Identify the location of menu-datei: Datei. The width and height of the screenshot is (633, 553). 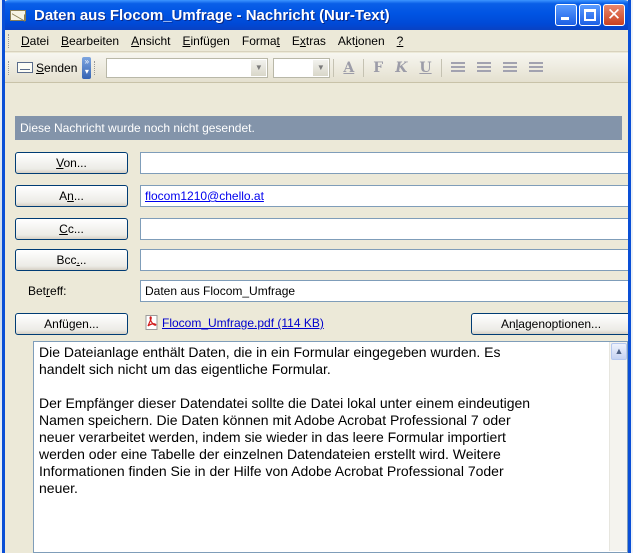
(35, 41).